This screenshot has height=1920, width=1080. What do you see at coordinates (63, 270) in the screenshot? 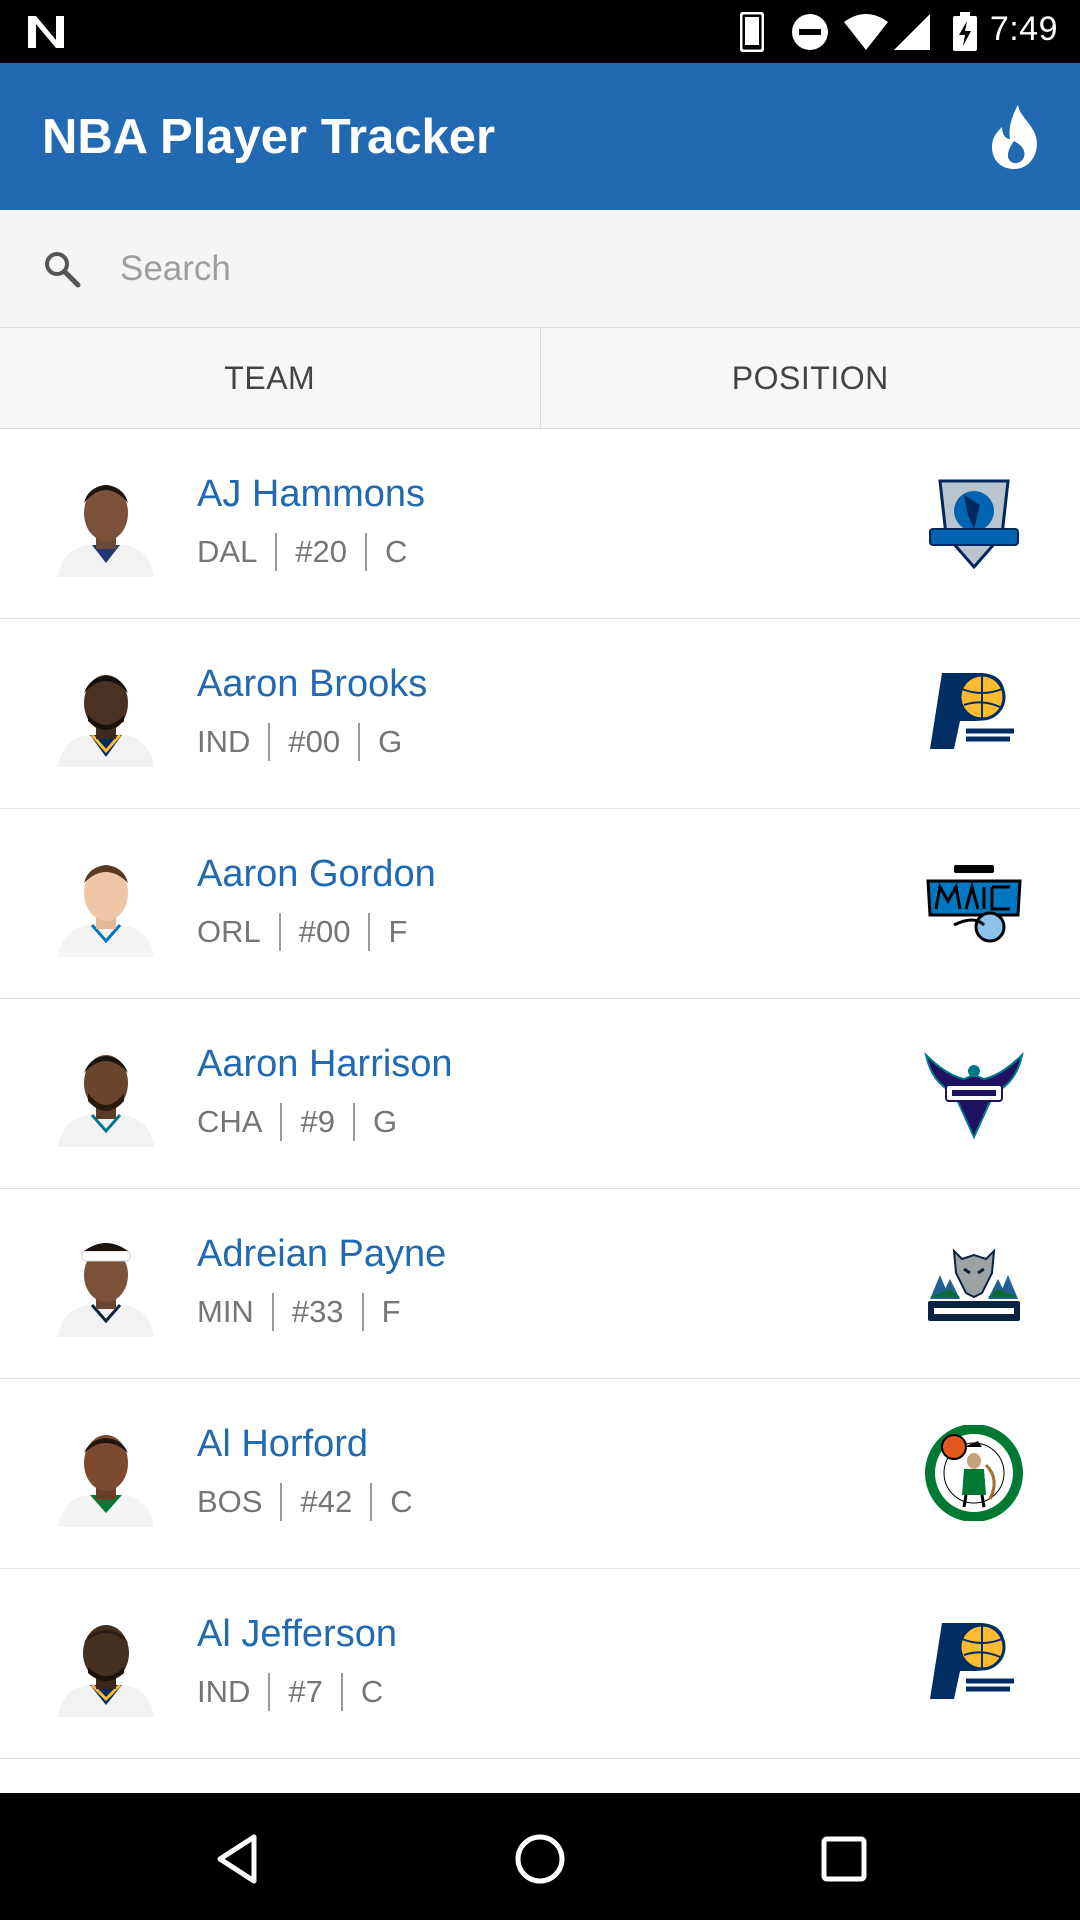
I see `search-icon` at bounding box center [63, 270].